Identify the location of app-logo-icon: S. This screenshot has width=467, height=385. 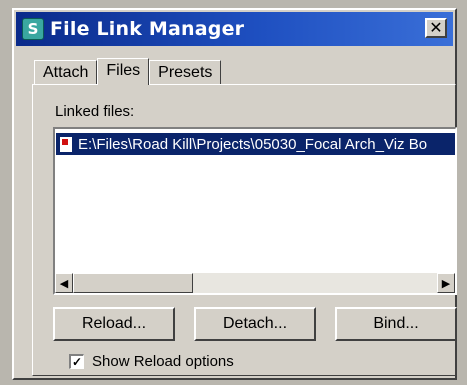
(33, 29).